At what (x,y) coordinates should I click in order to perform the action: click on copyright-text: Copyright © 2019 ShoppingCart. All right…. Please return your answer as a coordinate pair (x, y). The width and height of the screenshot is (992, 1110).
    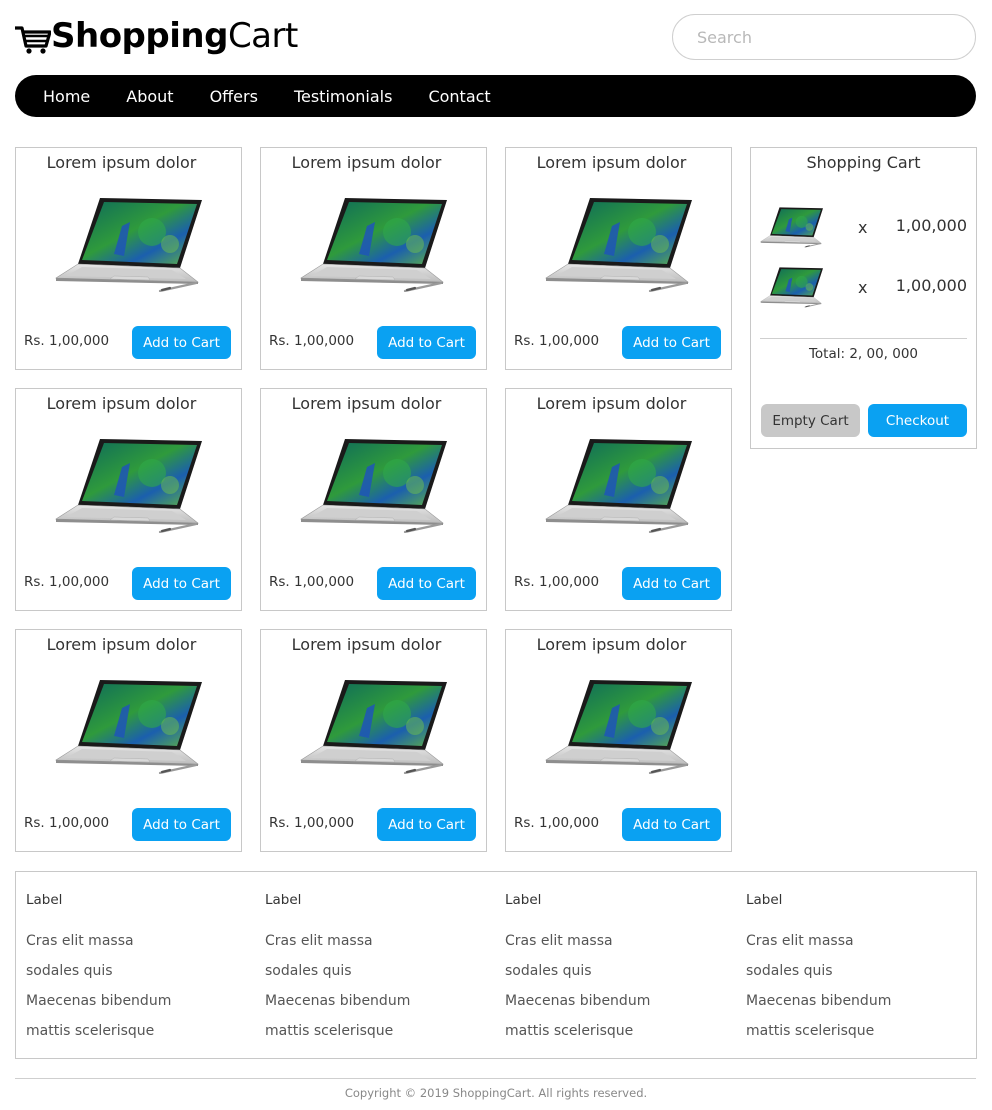
    Looking at the image, I should click on (496, 1093).